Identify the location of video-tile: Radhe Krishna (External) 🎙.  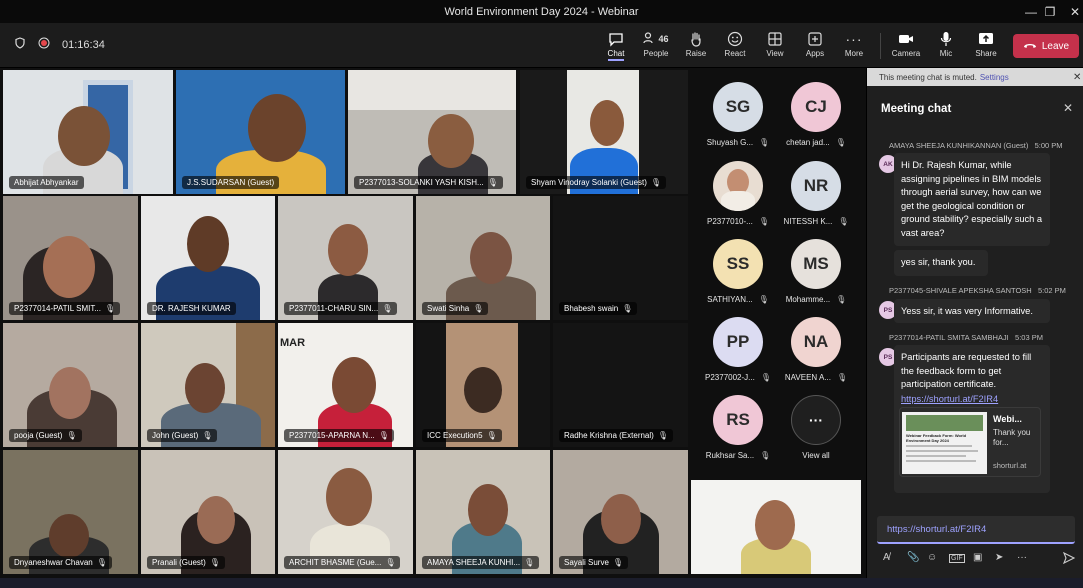
(620, 385).